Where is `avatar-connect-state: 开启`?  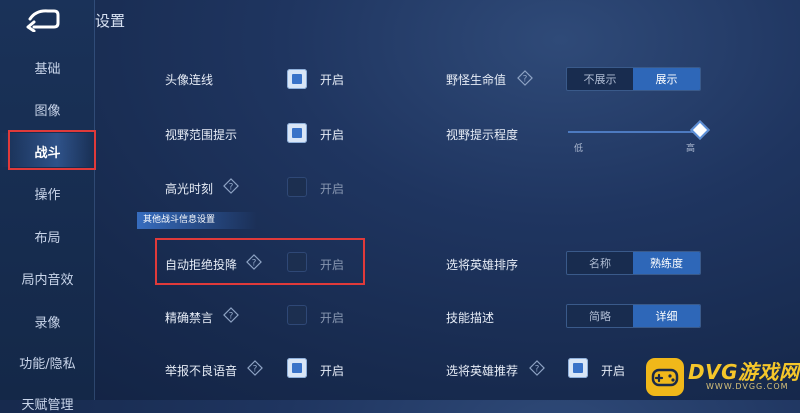
avatar-connect-state: 开启 is located at coordinates (332, 80).